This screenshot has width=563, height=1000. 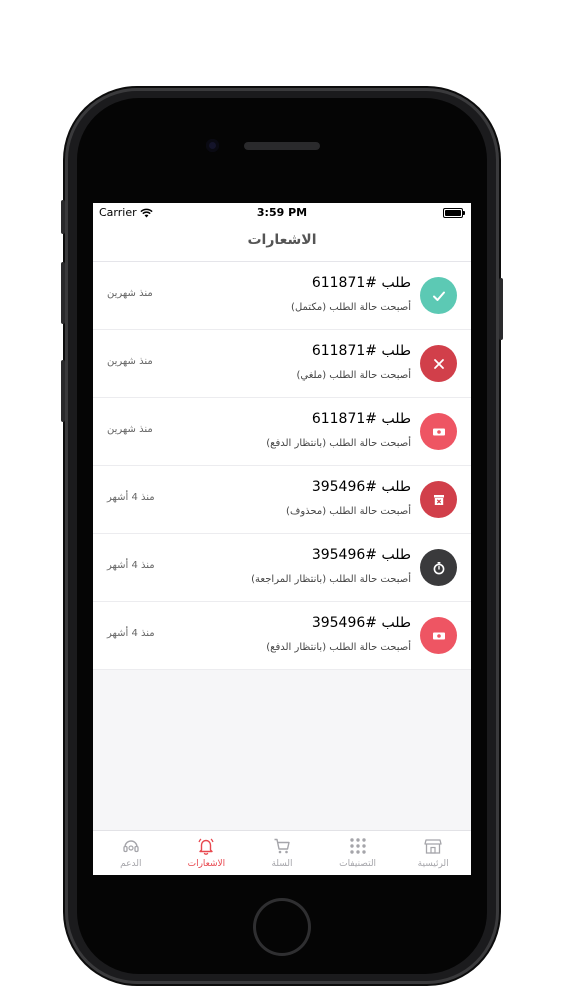 What do you see at coordinates (433, 864) in the screenshot?
I see `tab-label: الرئيسية` at bounding box center [433, 864].